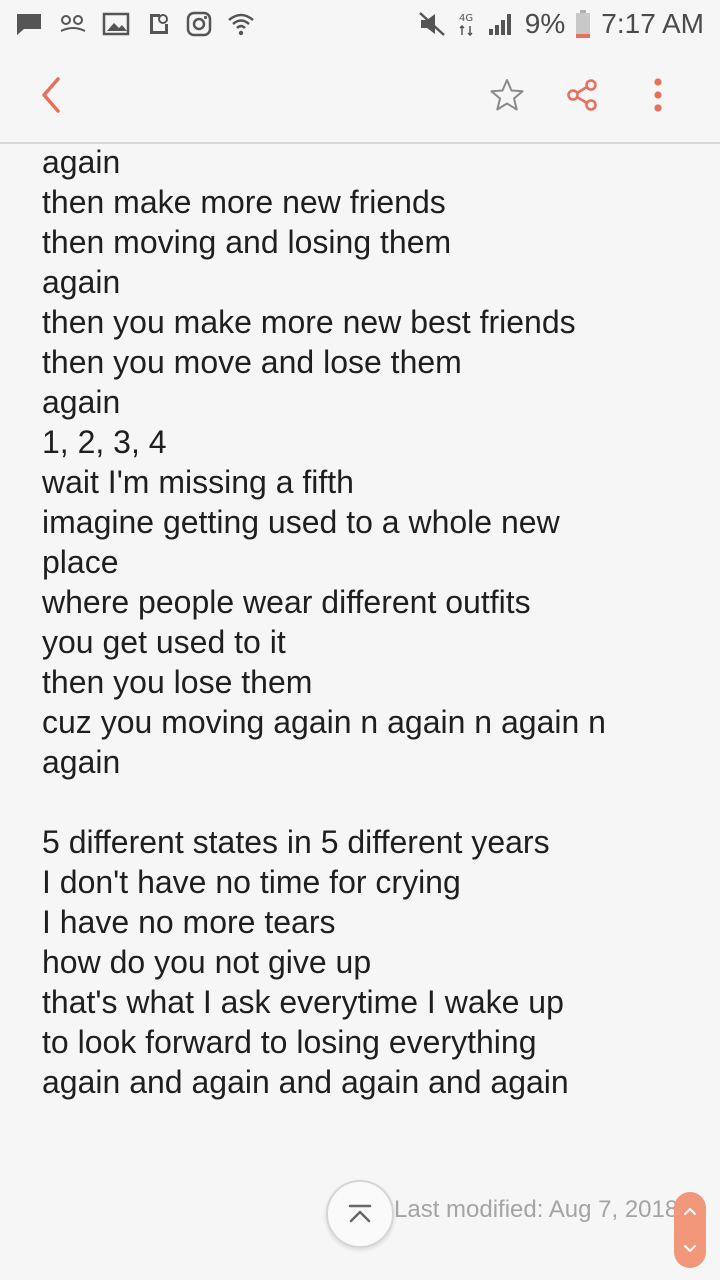 The height and width of the screenshot is (1280, 720). I want to click on note-line: then make more new friends, so click(244, 202).